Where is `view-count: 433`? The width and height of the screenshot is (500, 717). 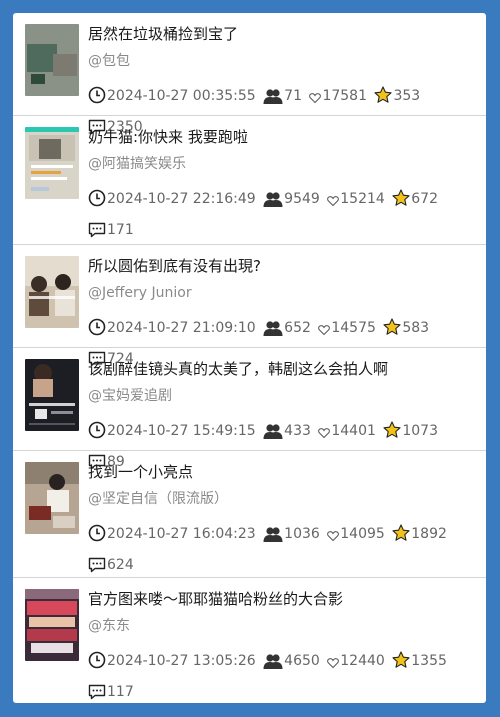
view-count: 433 is located at coordinates (297, 431).